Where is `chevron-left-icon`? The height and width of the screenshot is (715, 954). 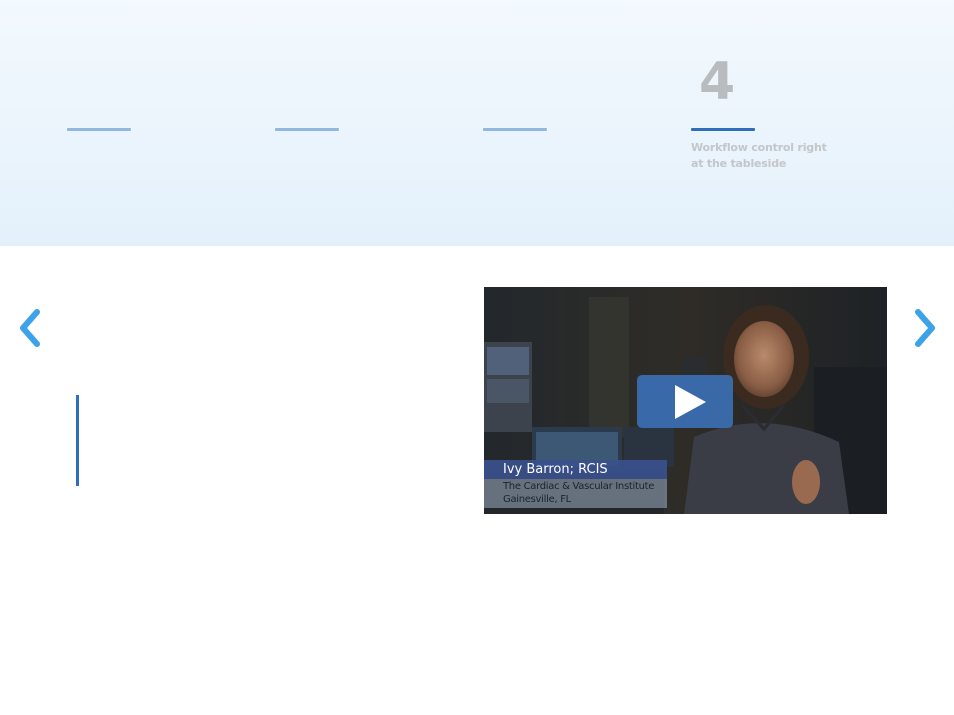 chevron-left-icon is located at coordinates (30, 328).